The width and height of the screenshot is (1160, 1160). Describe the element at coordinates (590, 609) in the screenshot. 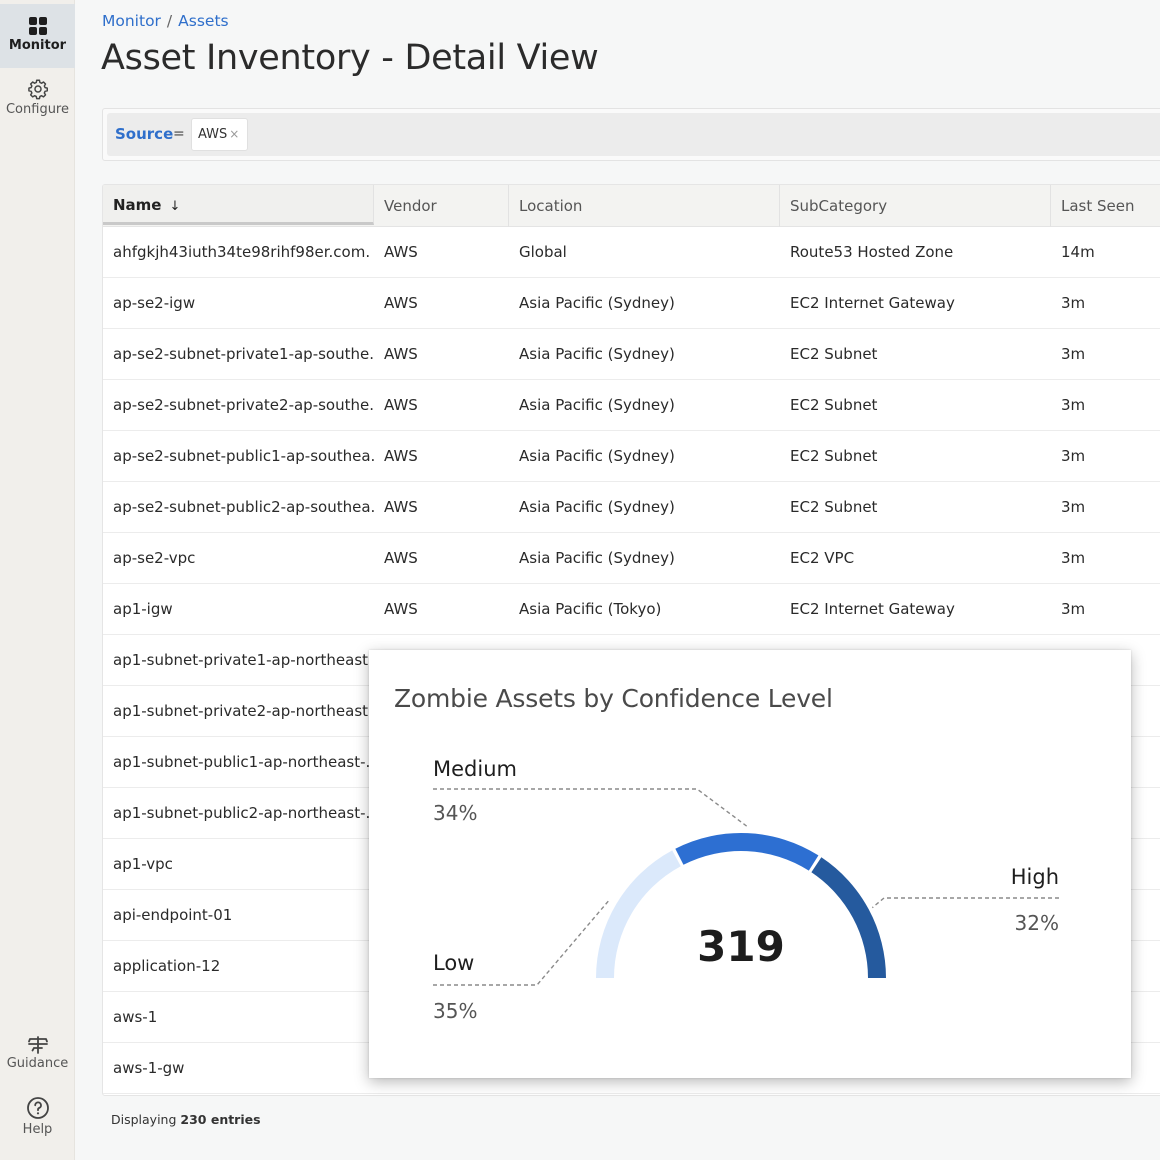

I see `cell-location: Asia Pacific (Tokyo)` at that location.